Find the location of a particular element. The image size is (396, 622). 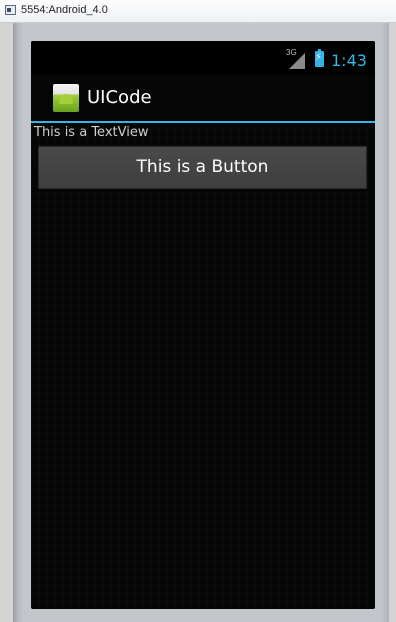

main-button: This is a Button is located at coordinates (202, 167).